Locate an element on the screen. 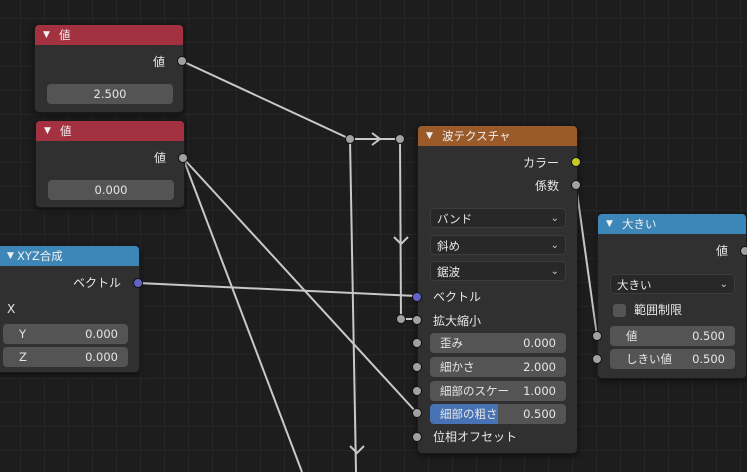 The image size is (747, 472). wave-distortion-label: 歪み is located at coordinates (451, 343).